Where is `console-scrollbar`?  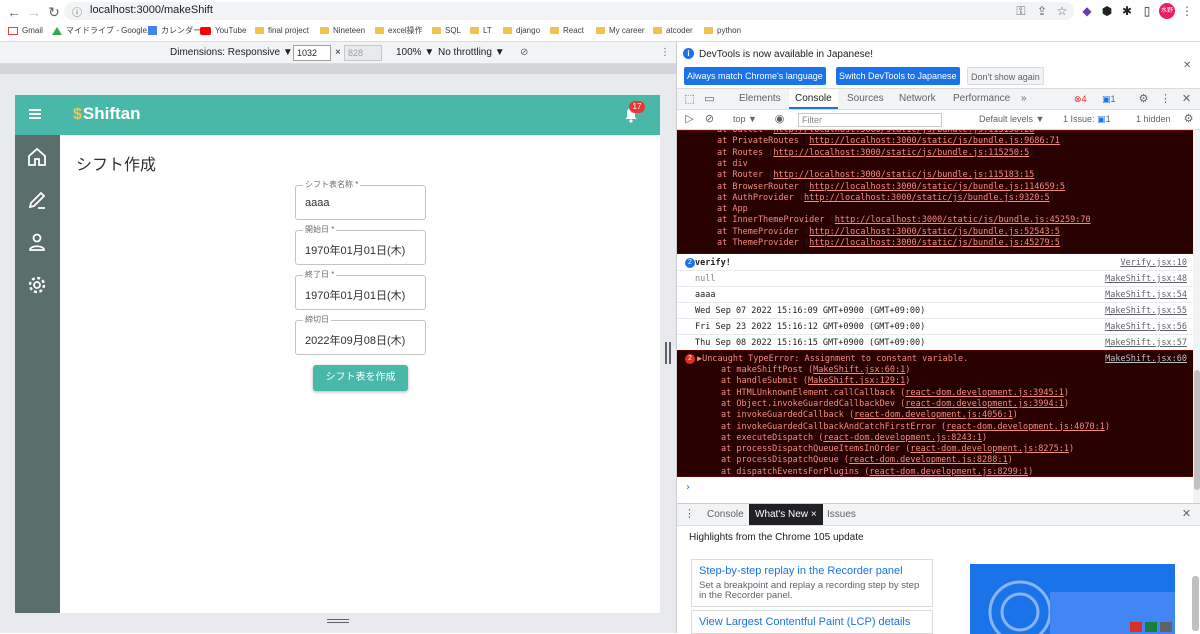
console-scrollbar is located at coordinates (1196, 316).